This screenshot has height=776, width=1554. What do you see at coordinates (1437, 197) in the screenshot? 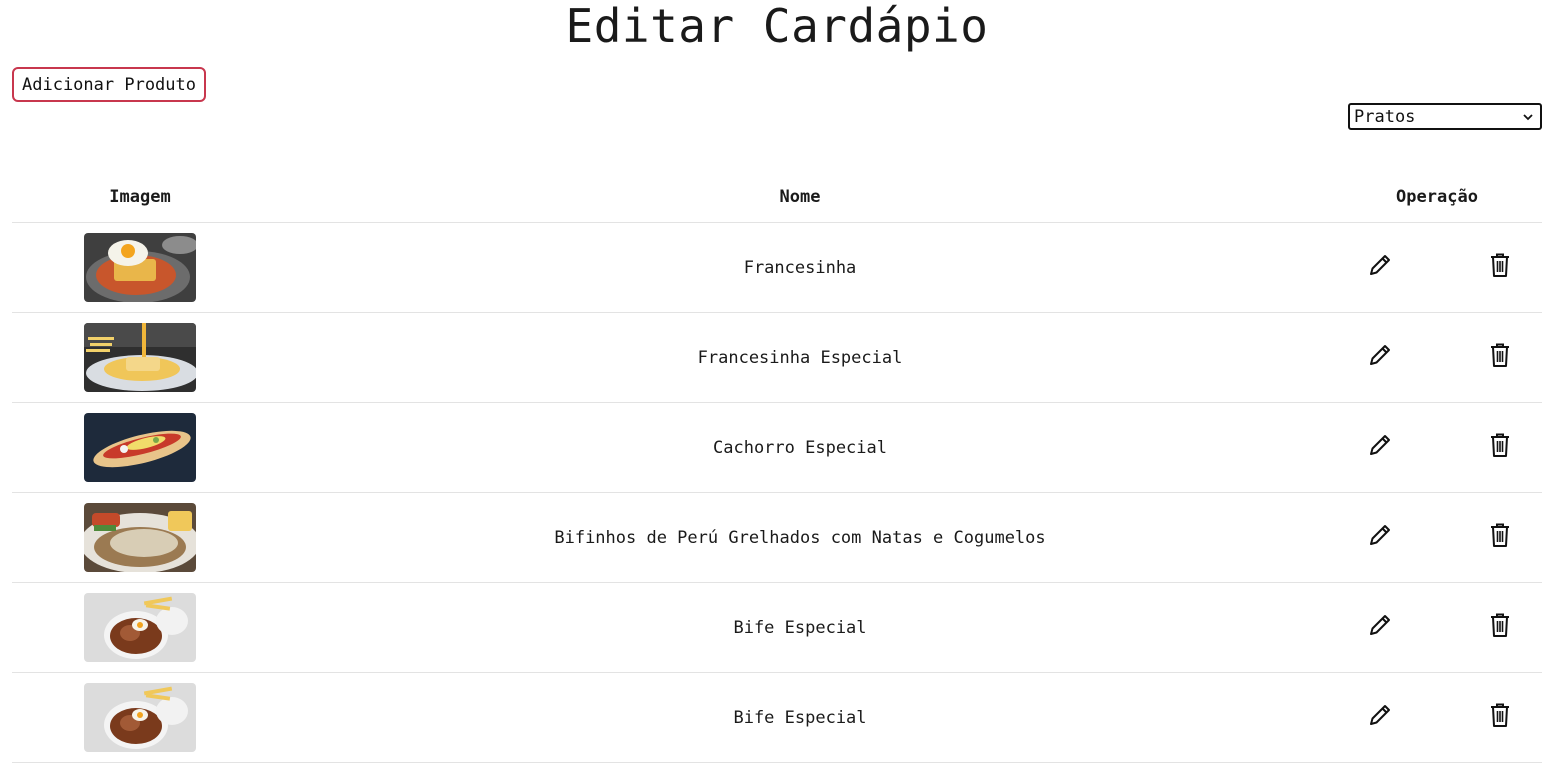
I see `header-operation: Operação` at bounding box center [1437, 197].